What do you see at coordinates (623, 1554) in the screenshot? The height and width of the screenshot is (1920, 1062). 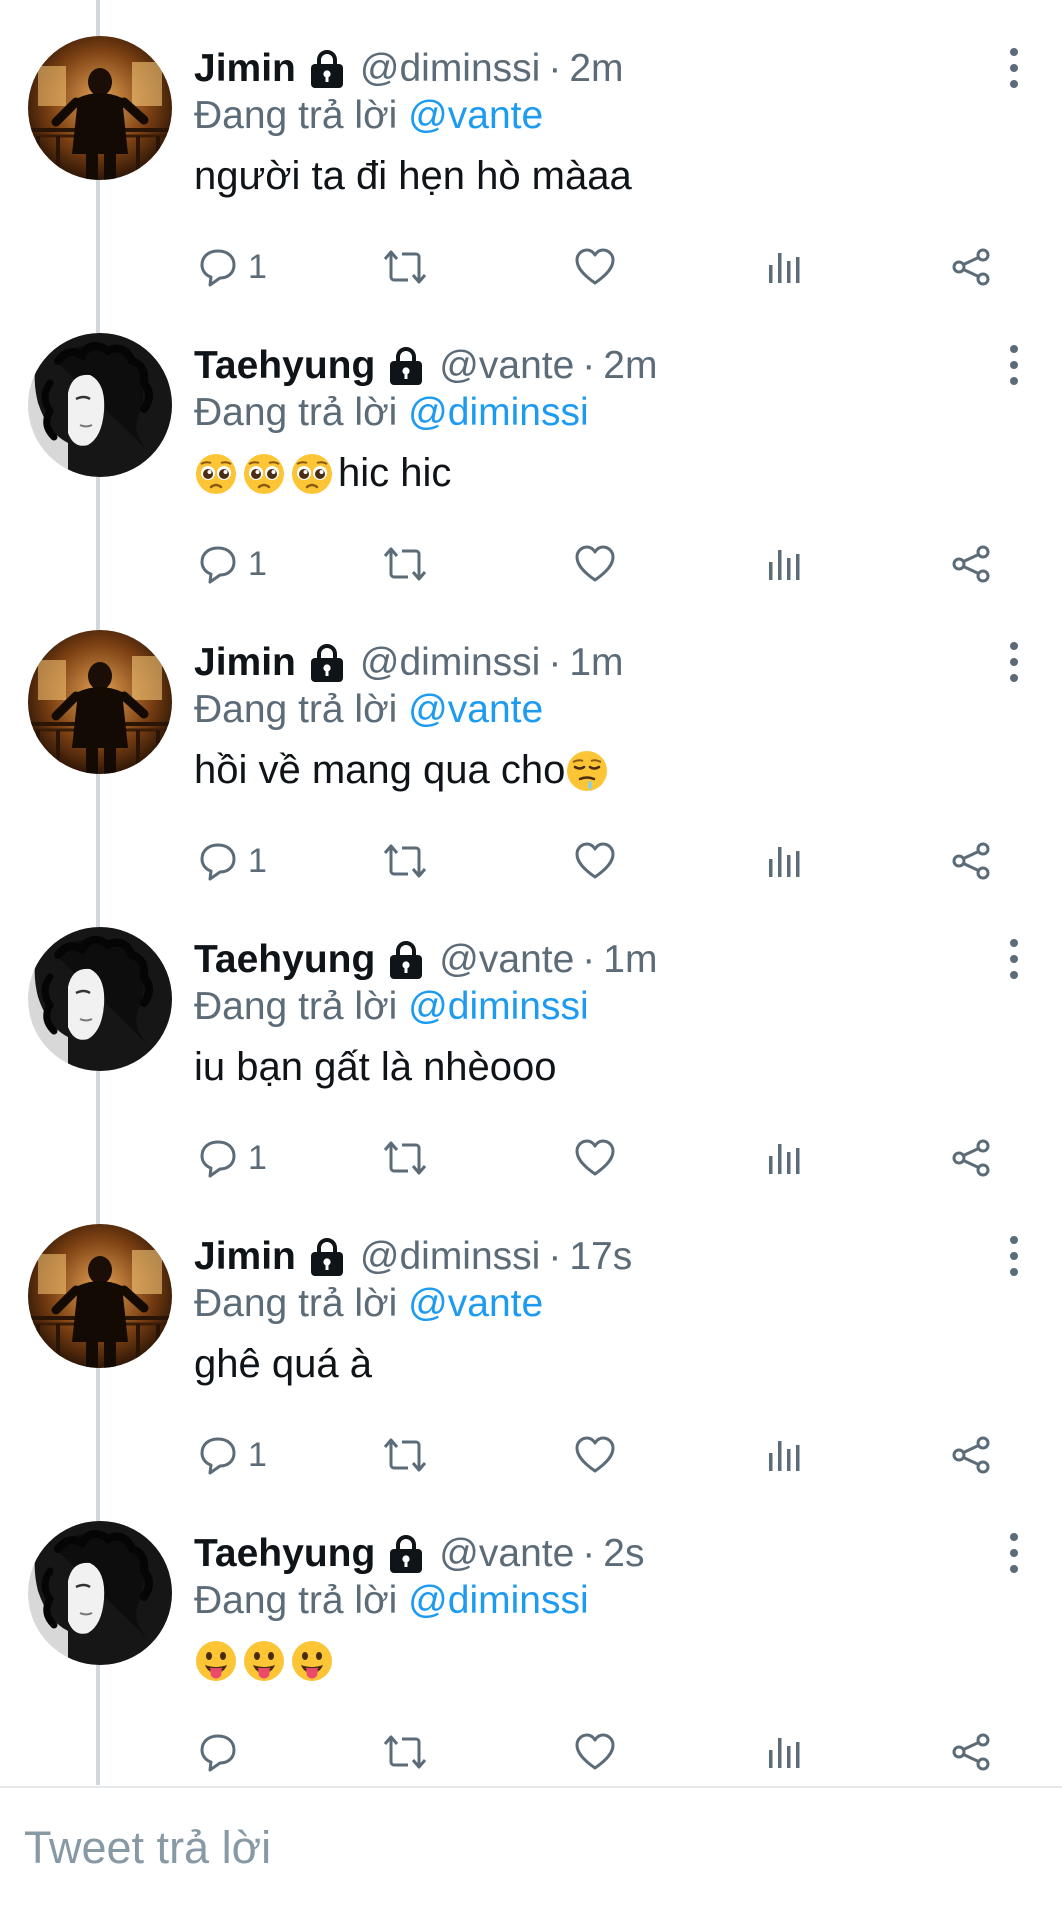 I see `timestamp: 2s` at bounding box center [623, 1554].